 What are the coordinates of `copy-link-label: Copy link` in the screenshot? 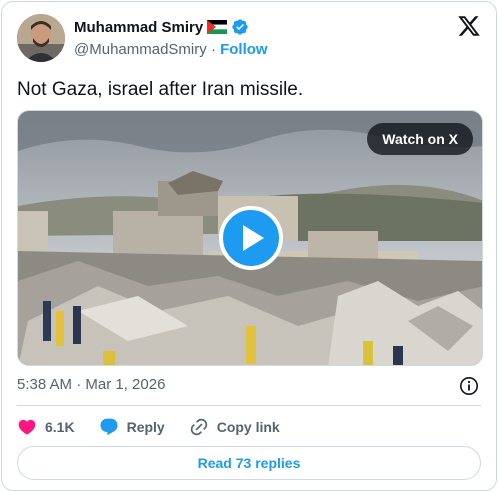 It's located at (248, 427).